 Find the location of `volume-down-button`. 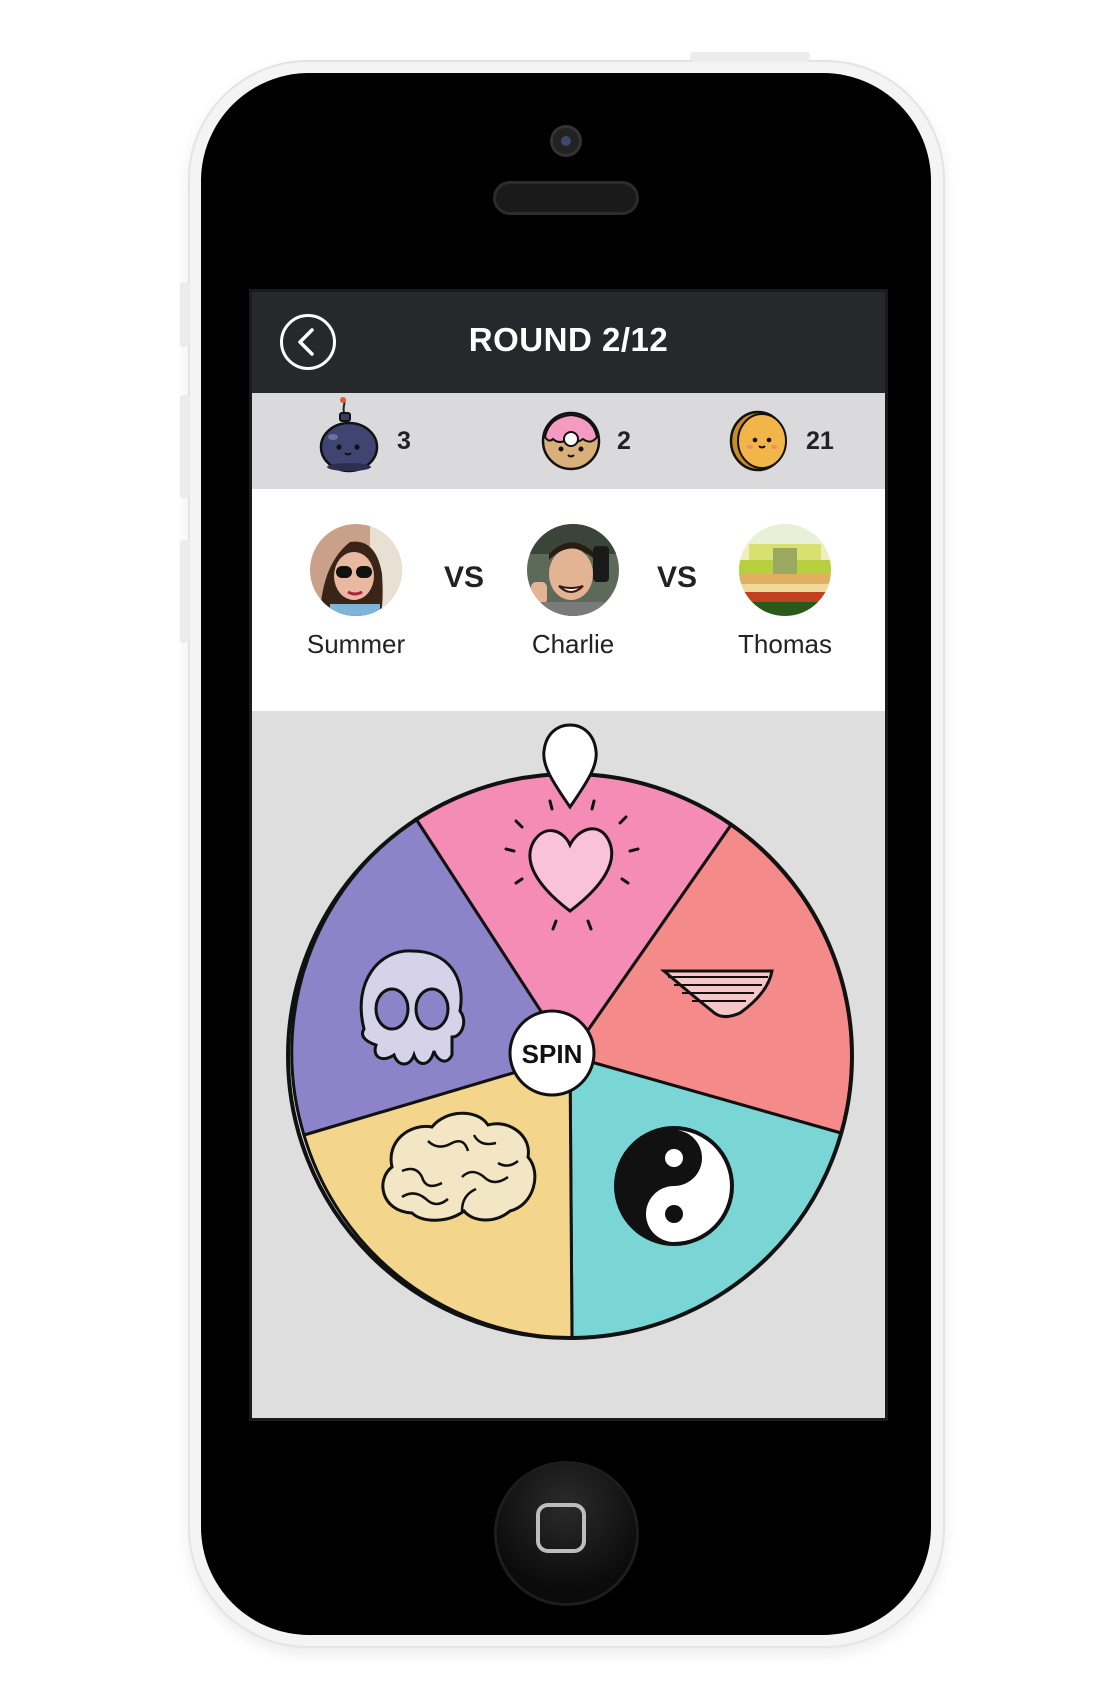

volume-down-button is located at coordinates (185, 591).